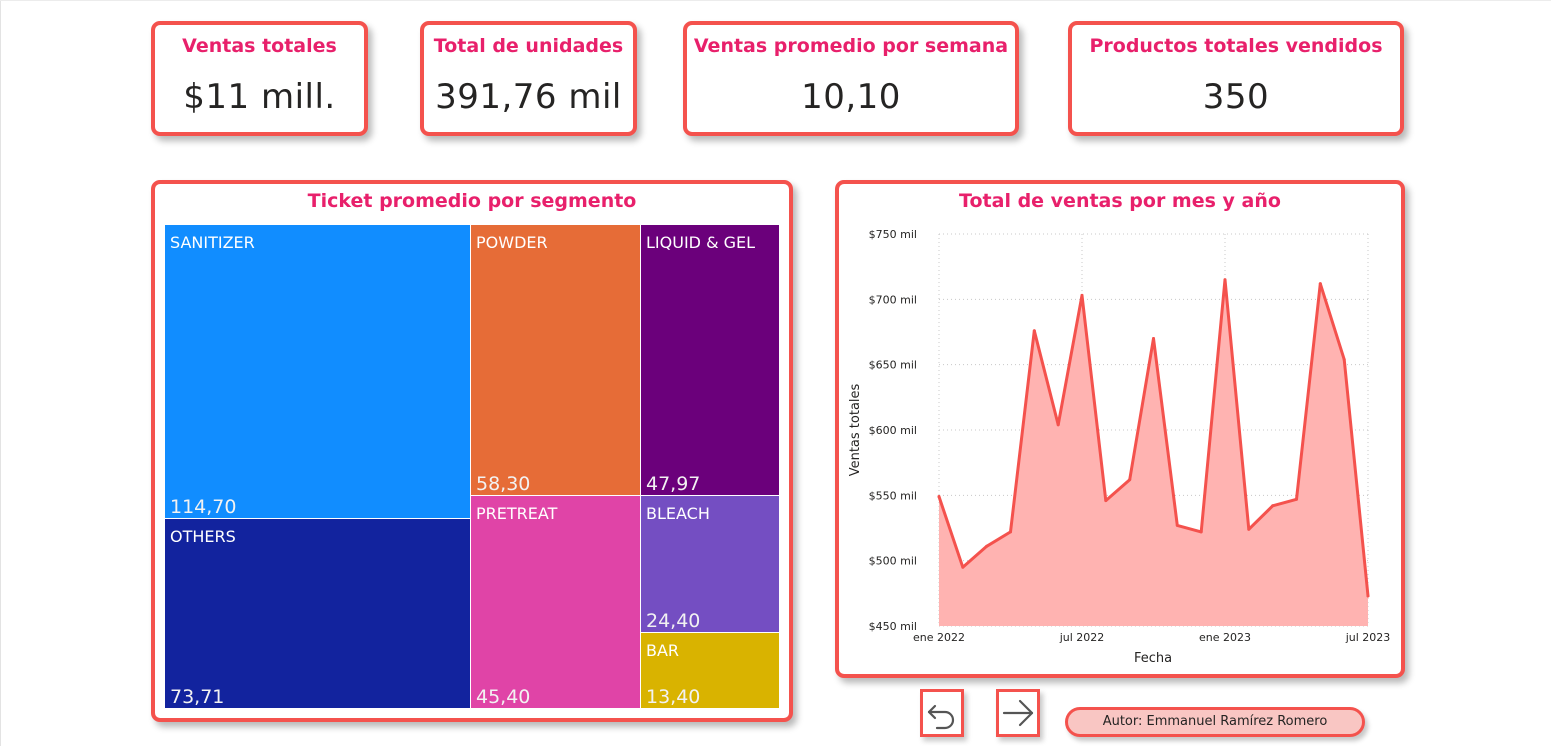 The height and width of the screenshot is (746, 1551). I want to click on tile-label: POWDER, so click(512, 242).